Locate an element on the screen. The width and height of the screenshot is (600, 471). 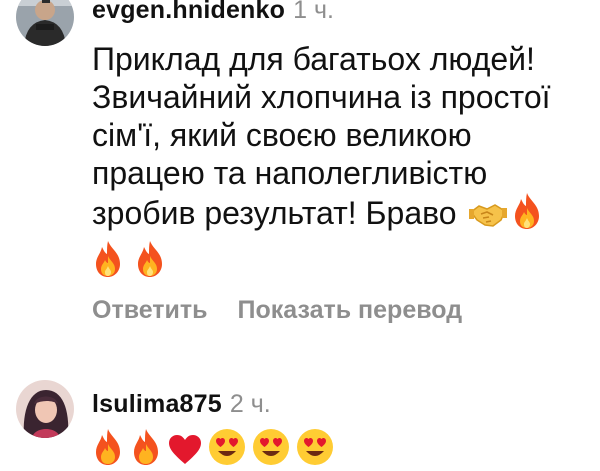
reply-button: Ответить is located at coordinates (150, 310).